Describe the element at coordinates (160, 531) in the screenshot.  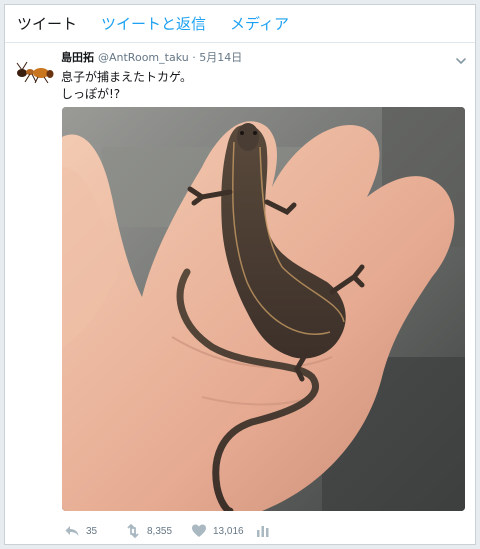
I see `retweet-count: 8,355` at that location.